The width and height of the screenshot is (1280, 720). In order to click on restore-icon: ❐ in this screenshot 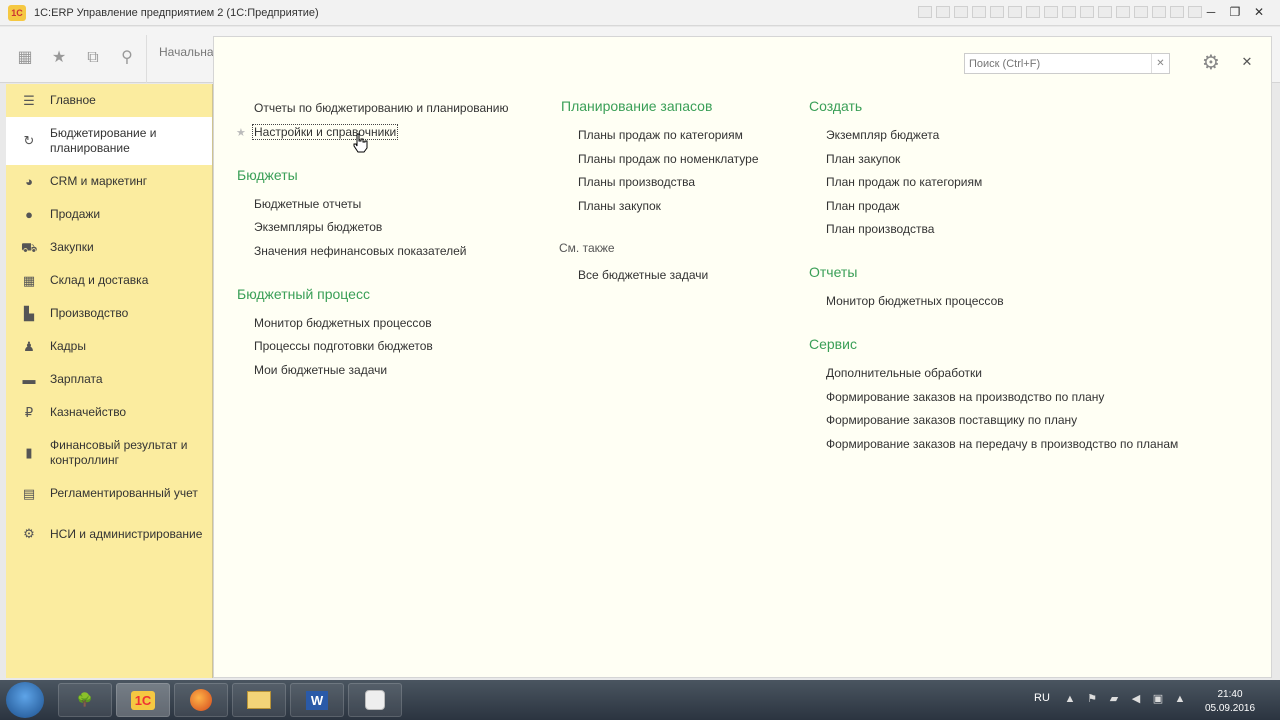, I will do `click(1235, 12)`.